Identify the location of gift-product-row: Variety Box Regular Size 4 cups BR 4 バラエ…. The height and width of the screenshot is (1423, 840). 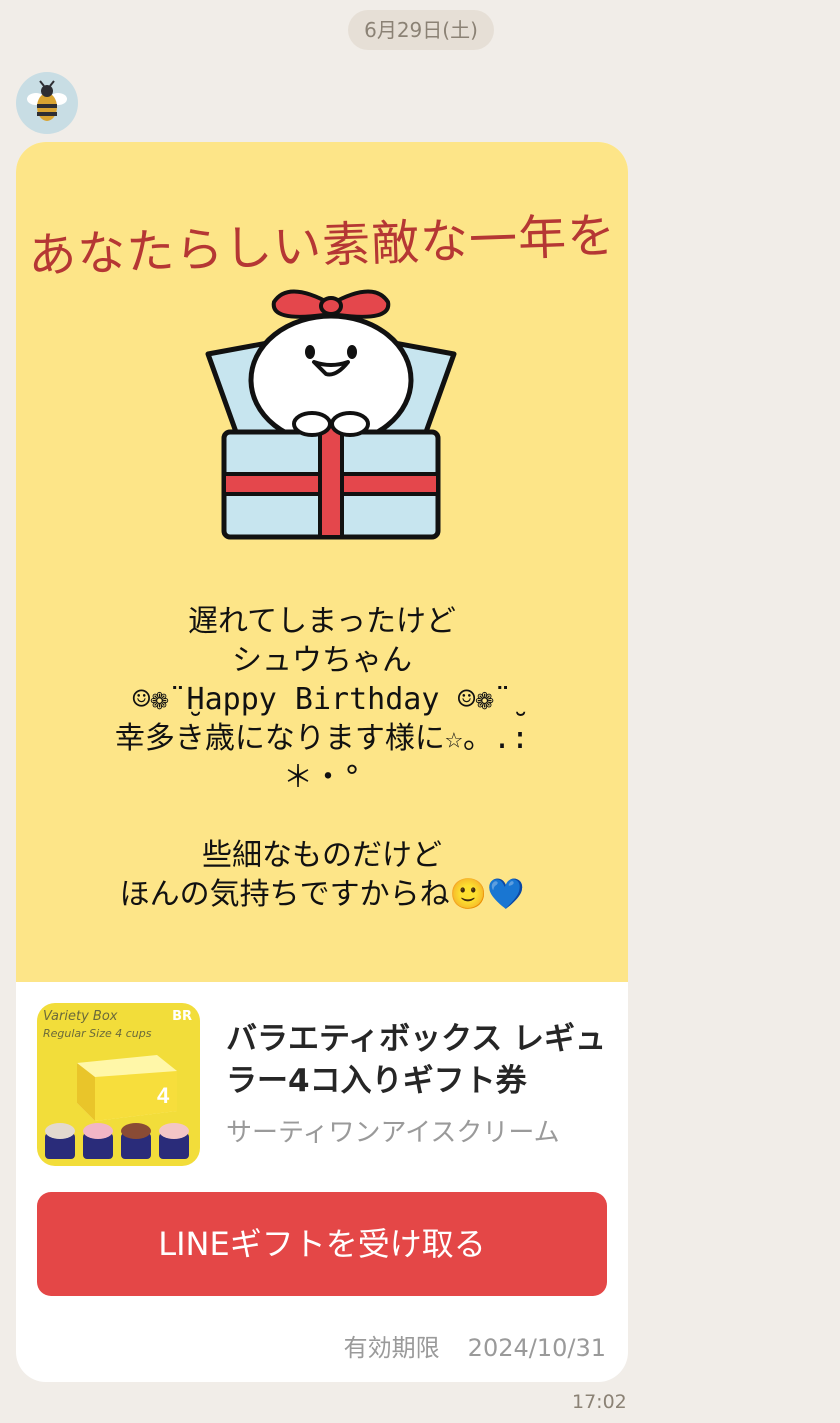
(322, 1087).